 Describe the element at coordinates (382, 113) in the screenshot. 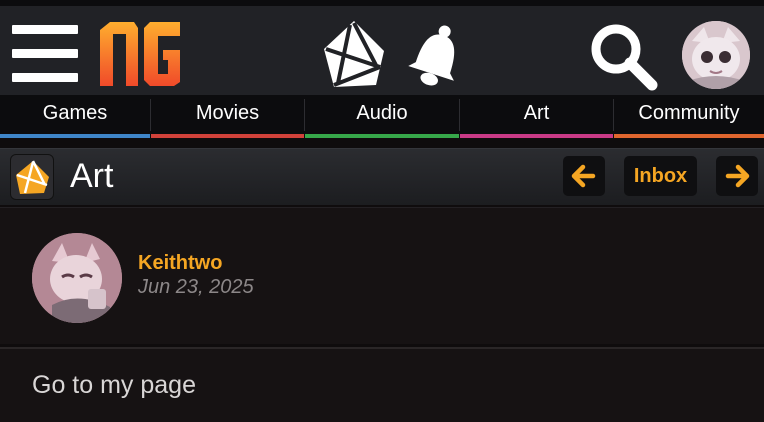

I see `nav-audio-label: Audio` at that location.